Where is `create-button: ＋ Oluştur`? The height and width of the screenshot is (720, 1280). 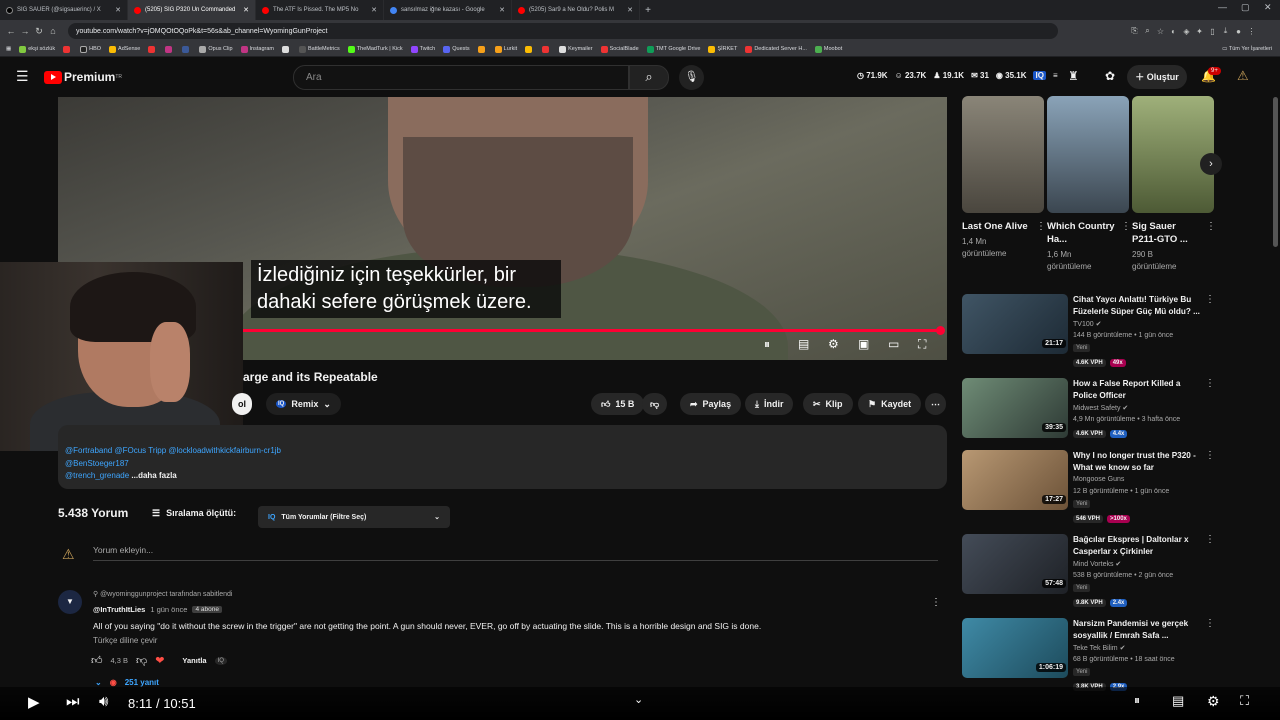
create-button: ＋ Oluştur is located at coordinates (1157, 77).